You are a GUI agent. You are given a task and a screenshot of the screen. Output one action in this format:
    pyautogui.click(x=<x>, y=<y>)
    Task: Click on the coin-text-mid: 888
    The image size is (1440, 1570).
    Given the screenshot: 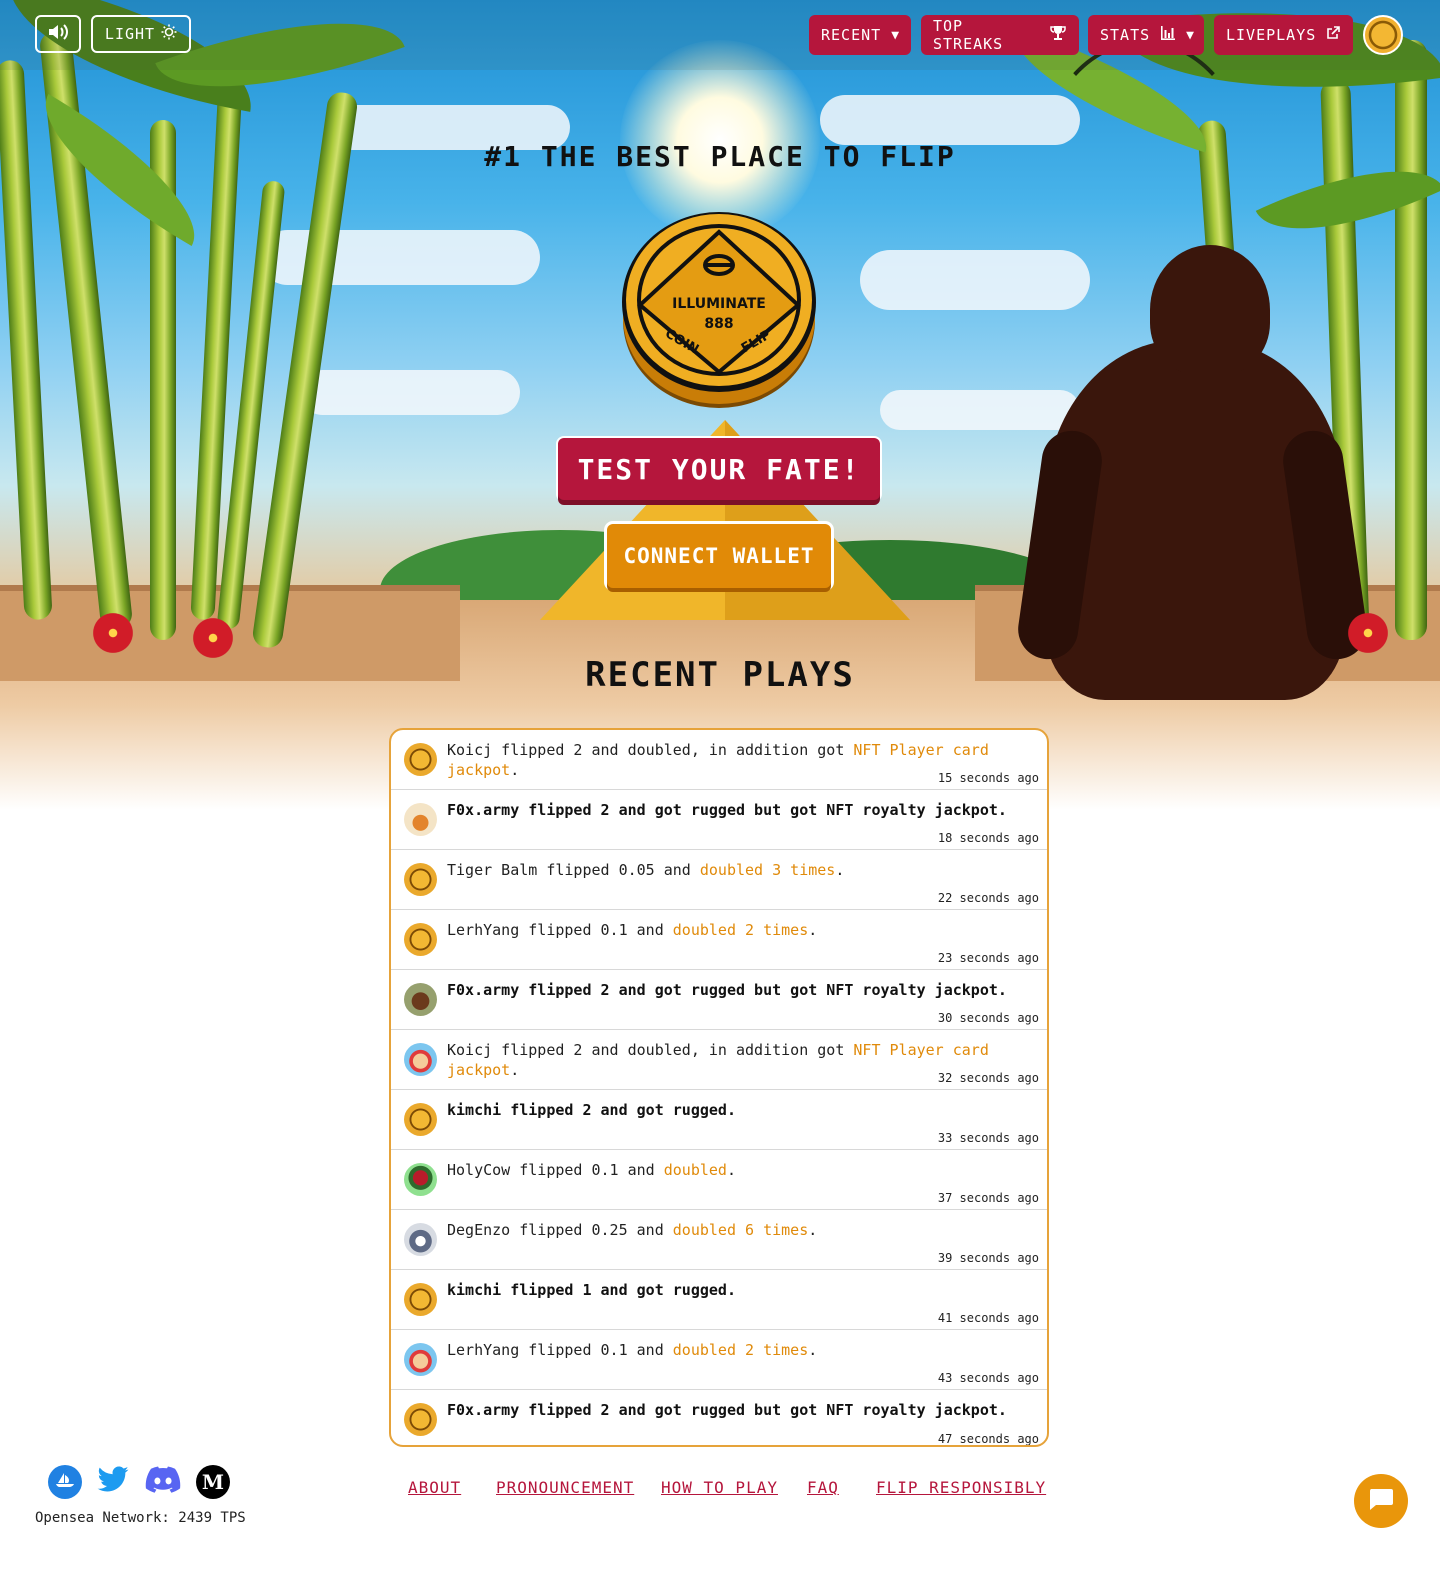 What is the action you would take?
    pyautogui.click(x=718, y=324)
    